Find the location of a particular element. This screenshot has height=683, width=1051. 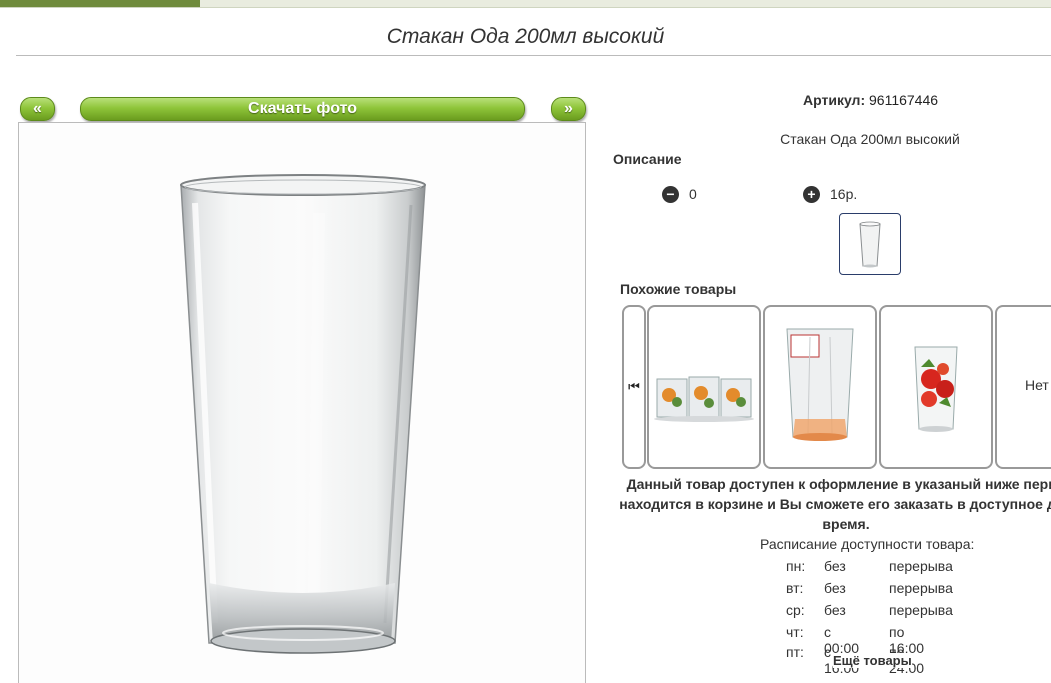

vote-down-count: 0 is located at coordinates (693, 194).